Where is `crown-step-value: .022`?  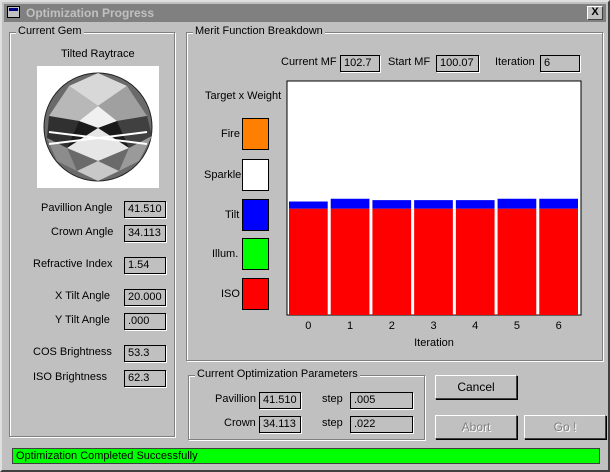
crown-step-value: .022 is located at coordinates (381, 424).